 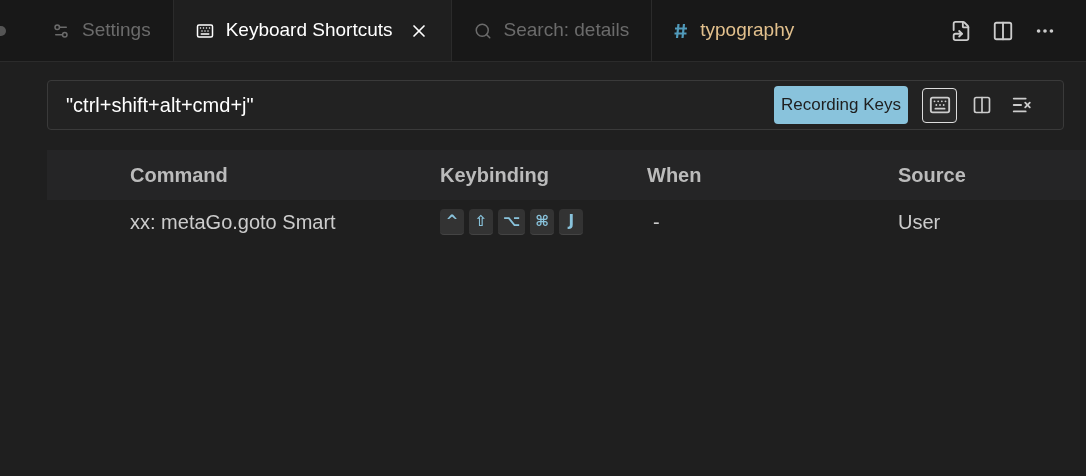 What do you see at coordinates (571, 222) in the screenshot?
I see `key-cap: J` at bounding box center [571, 222].